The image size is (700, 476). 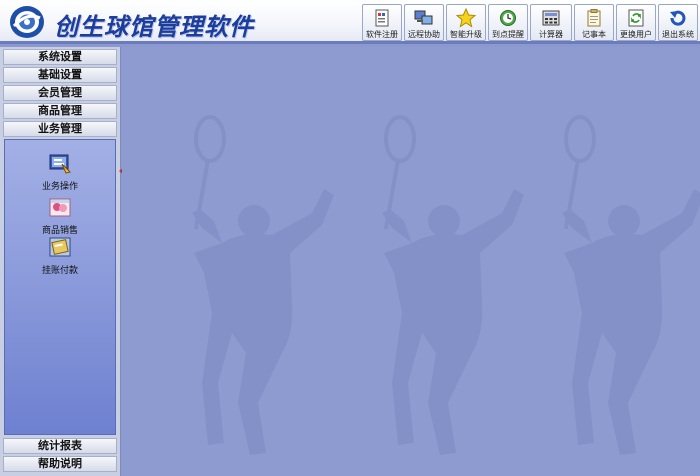 What do you see at coordinates (60, 57) in the screenshot?
I see `menu-system-settings: 系统设置` at bounding box center [60, 57].